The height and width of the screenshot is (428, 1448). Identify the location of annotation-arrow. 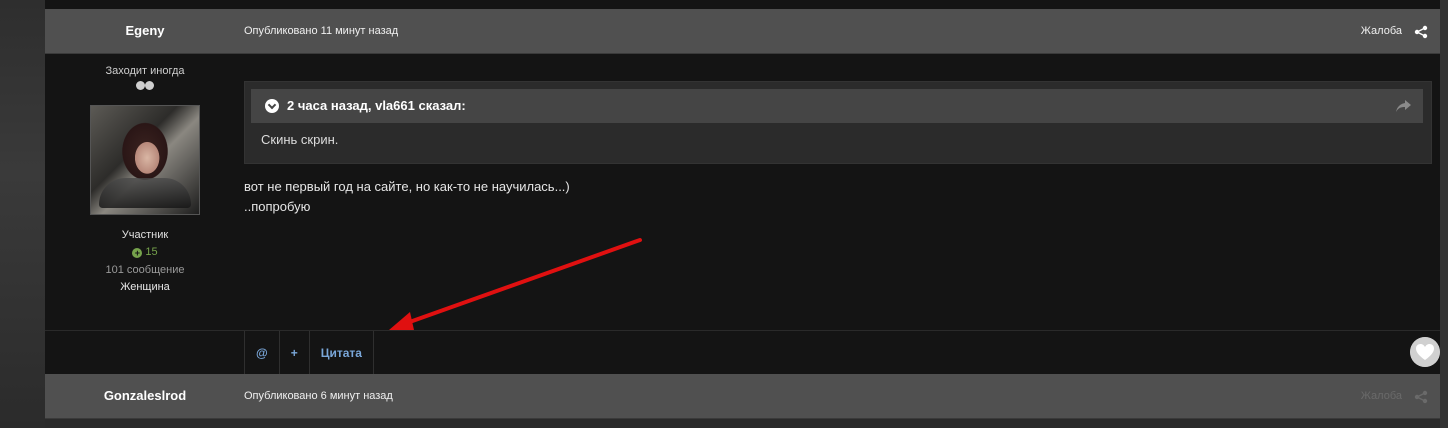
(515, 284).